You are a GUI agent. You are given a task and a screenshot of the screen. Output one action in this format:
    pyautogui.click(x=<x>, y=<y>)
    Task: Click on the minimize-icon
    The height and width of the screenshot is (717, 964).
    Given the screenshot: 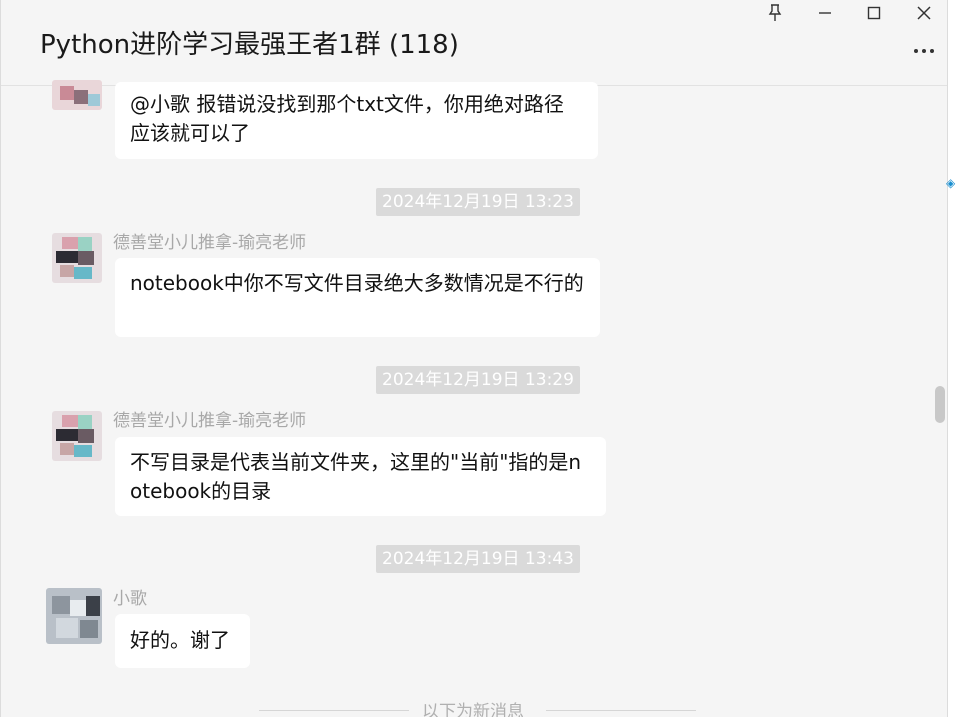 What is the action you would take?
    pyautogui.click(x=825, y=13)
    